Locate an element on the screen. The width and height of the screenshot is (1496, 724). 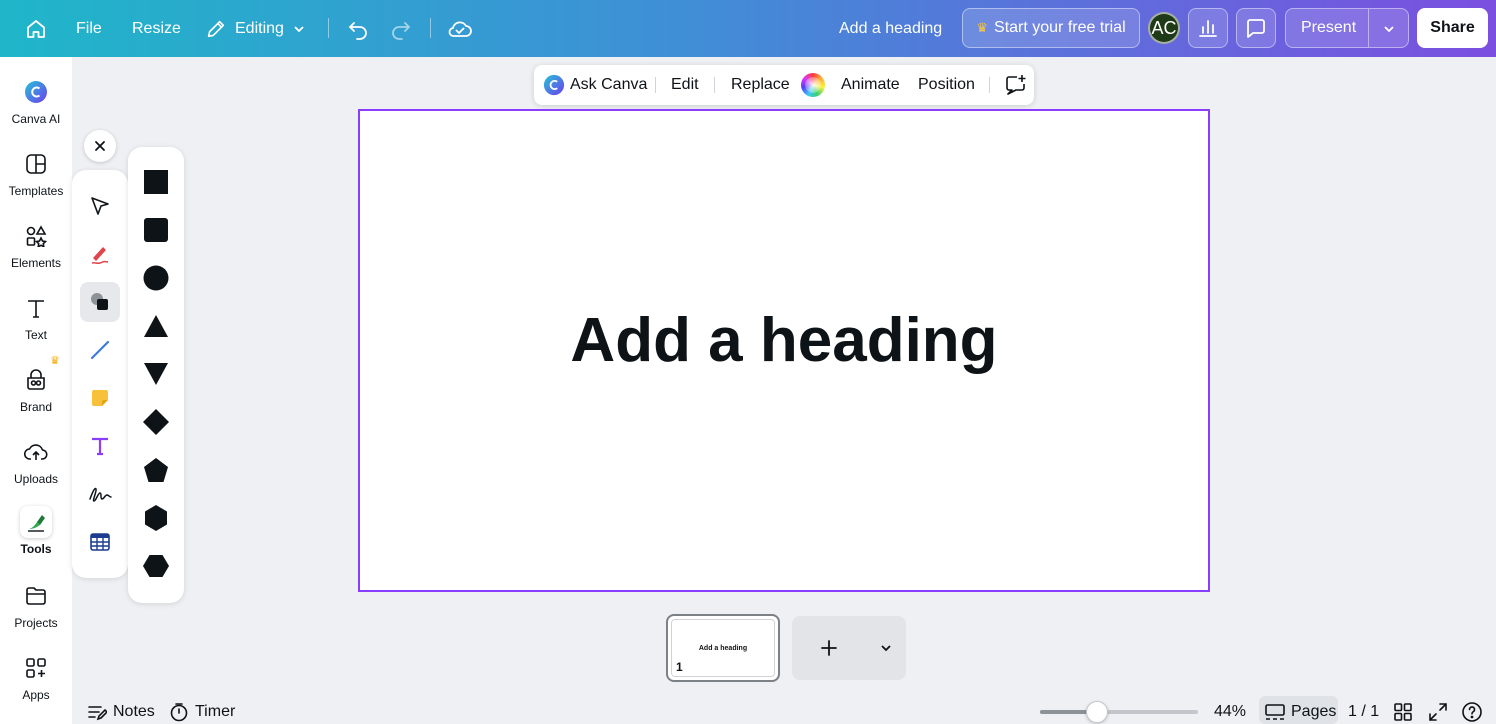
notes-button: Notes is located at coordinates (121, 712).